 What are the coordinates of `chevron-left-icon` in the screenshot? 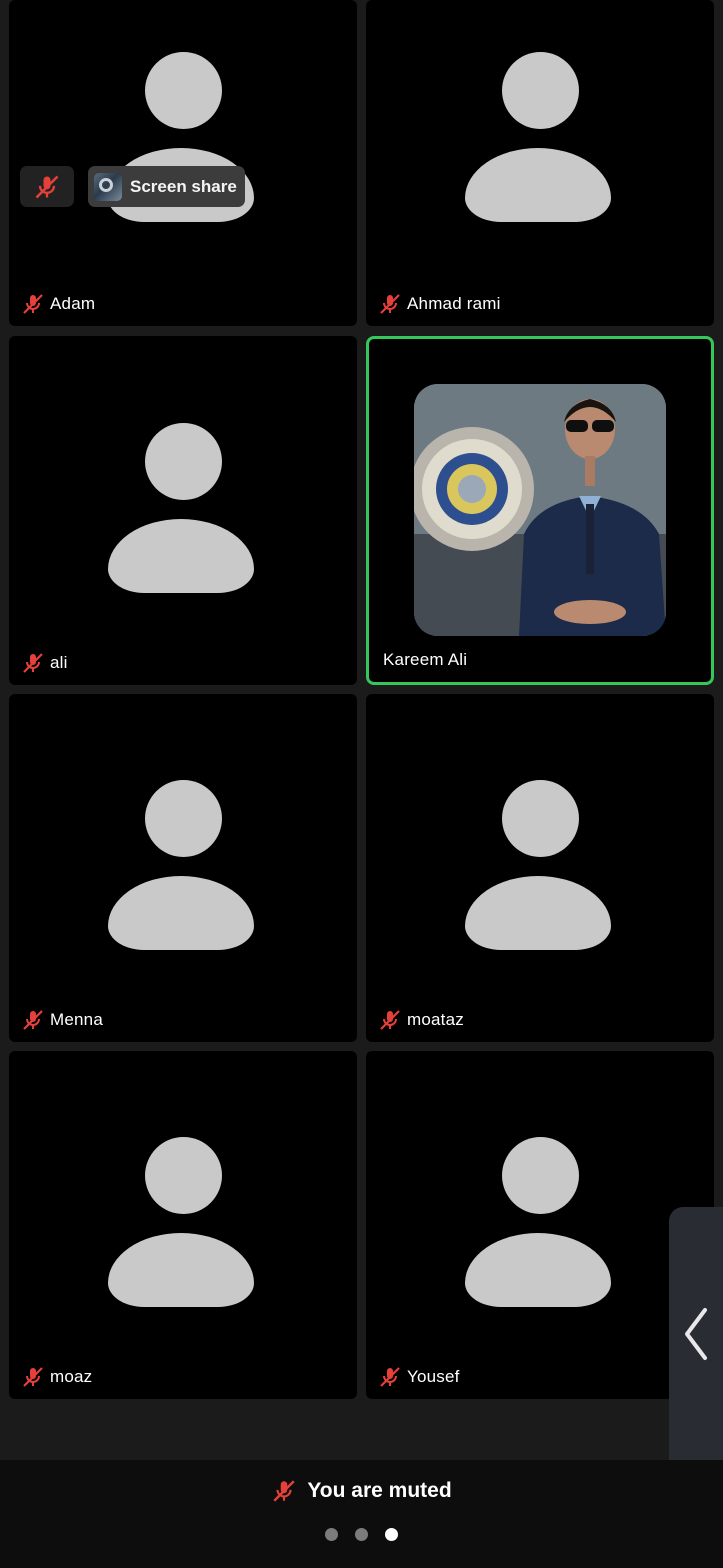 It's located at (696, 1333).